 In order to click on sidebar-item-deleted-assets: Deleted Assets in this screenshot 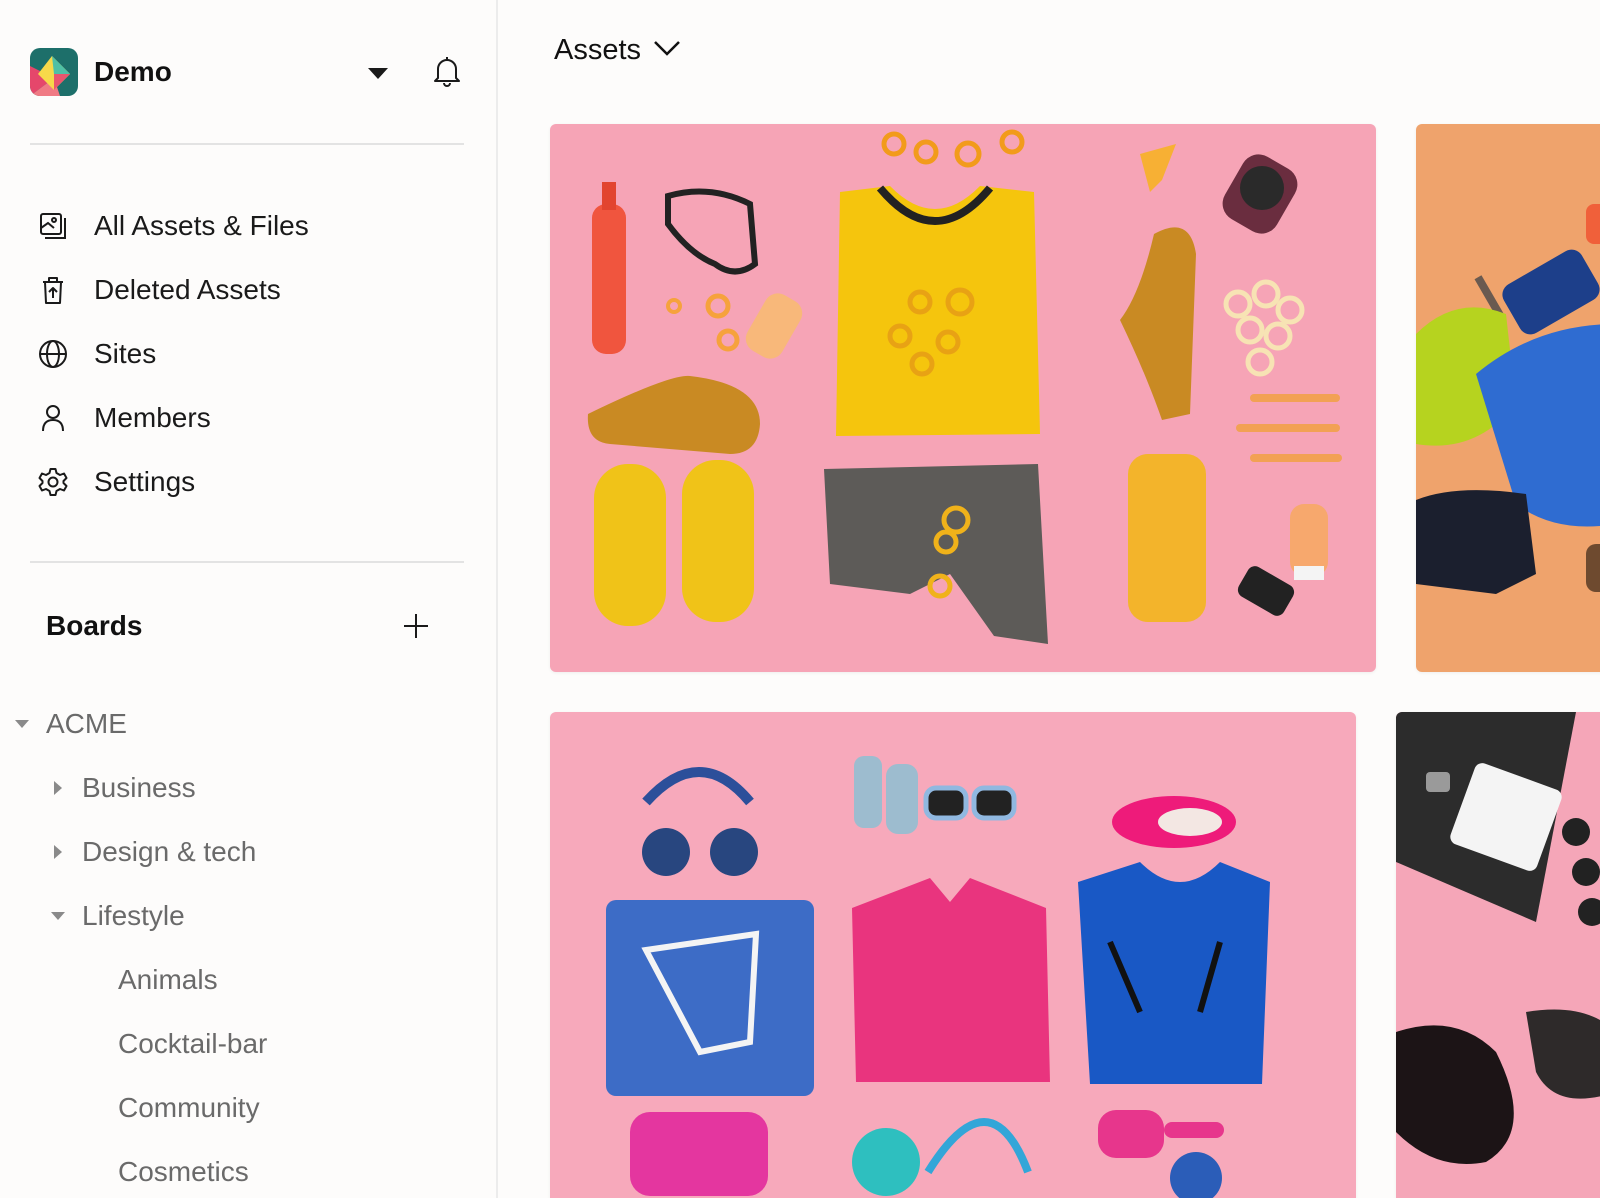, I will do `click(250, 290)`.